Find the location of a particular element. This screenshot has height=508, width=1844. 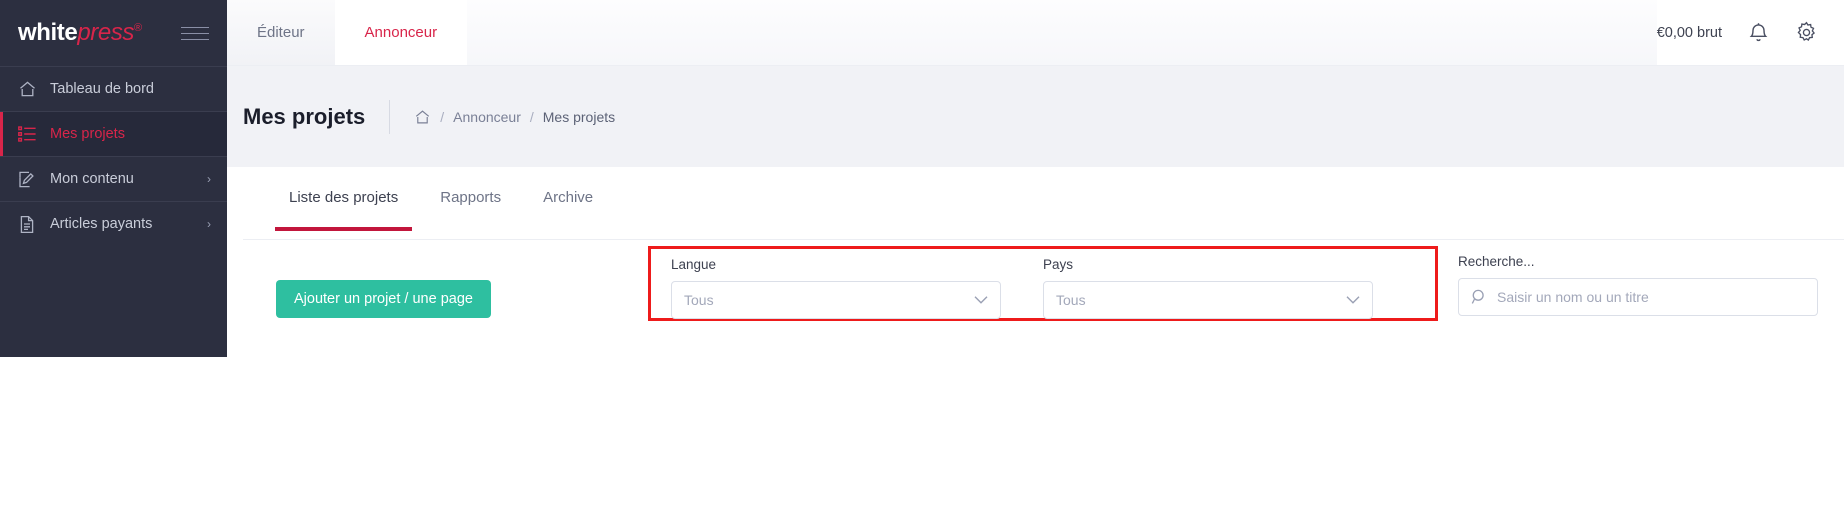

tab-label: Liste des projets is located at coordinates (344, 197).